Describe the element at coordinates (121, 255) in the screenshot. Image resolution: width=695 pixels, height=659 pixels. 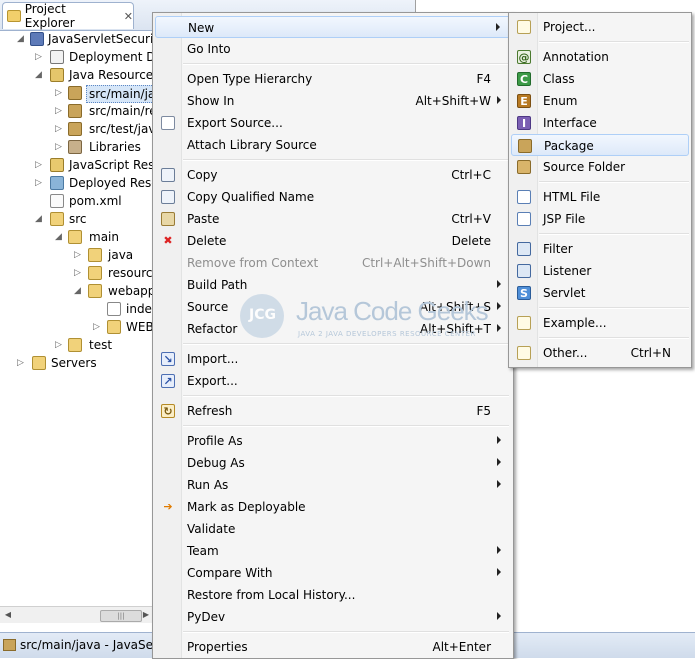
I see `tree-item-label: java` at that location.